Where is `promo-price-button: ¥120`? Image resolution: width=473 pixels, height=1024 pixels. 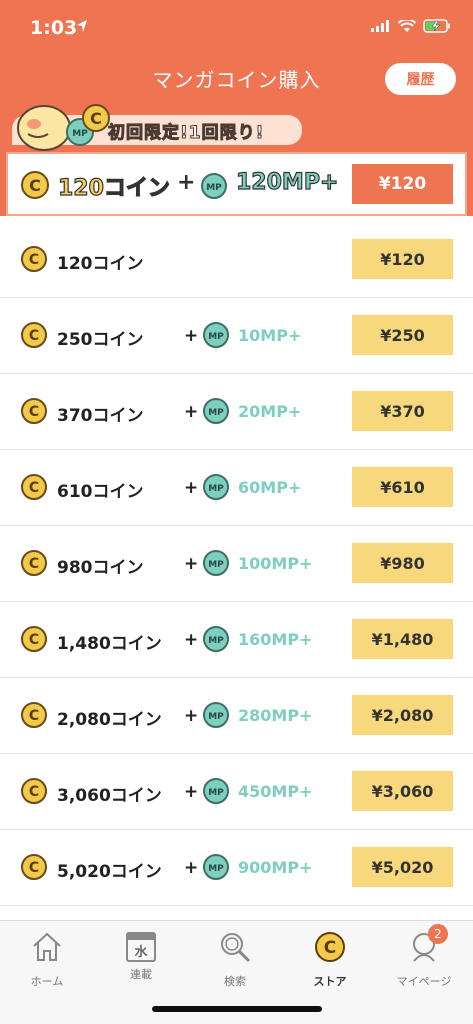 promo-price-button: ¥120 is located at coordinates (402, 184).